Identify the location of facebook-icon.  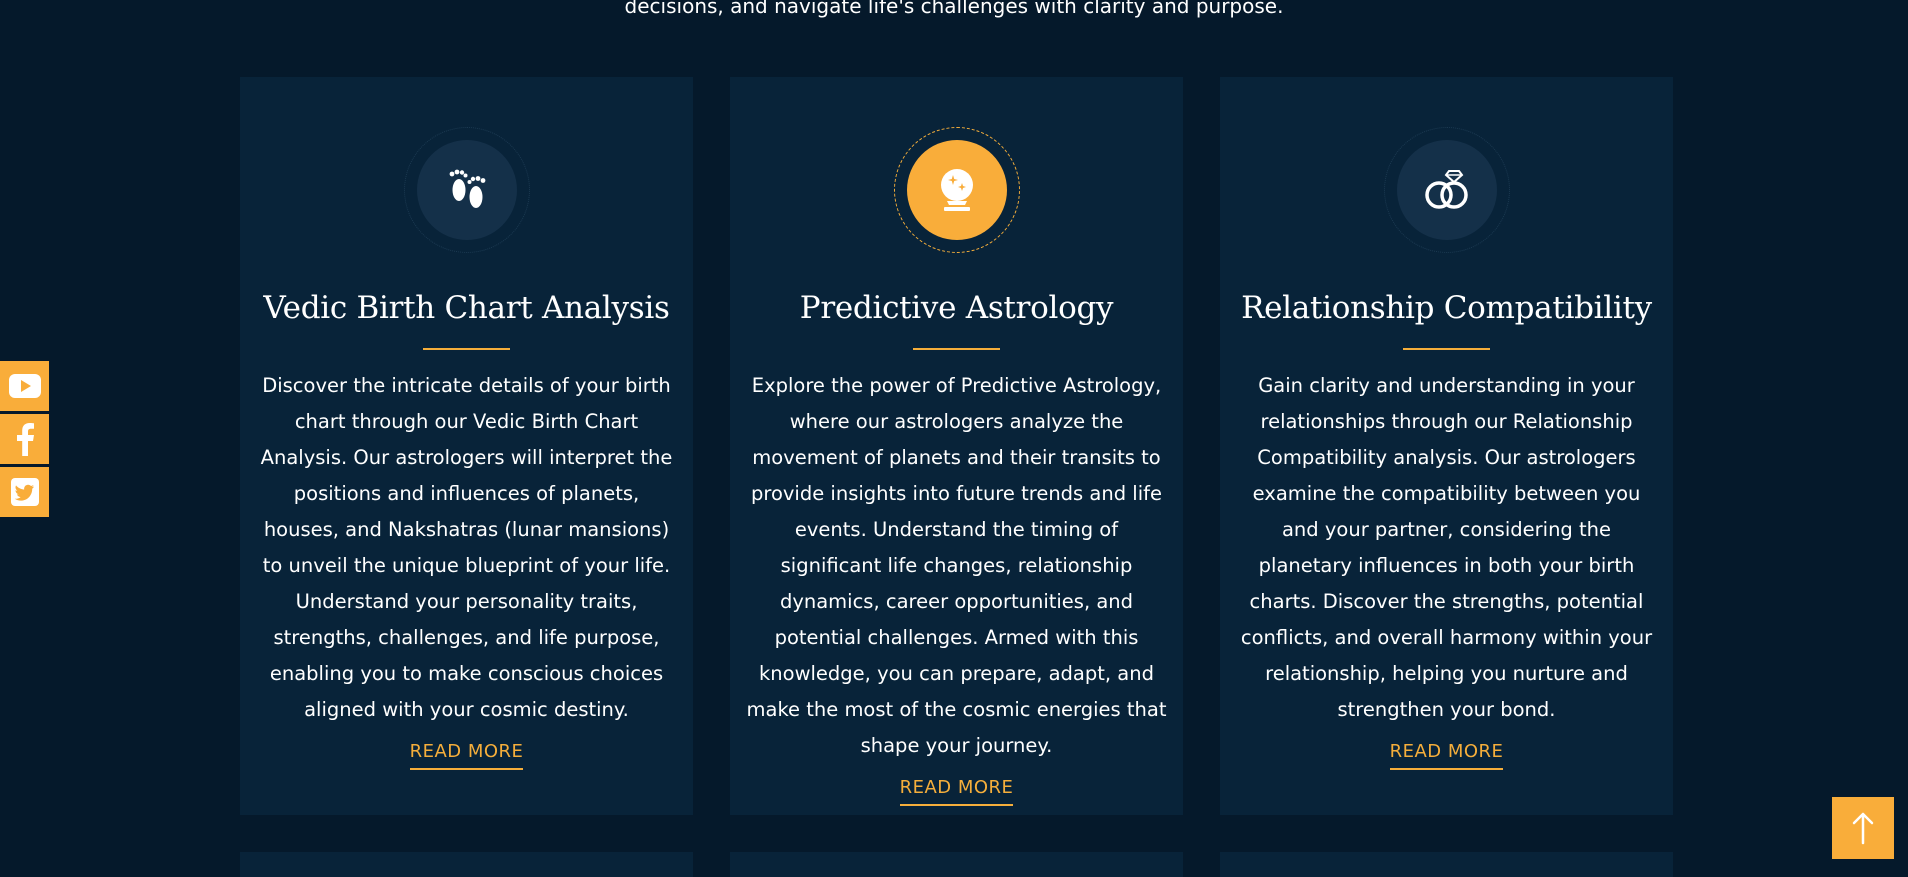
(25, 439).